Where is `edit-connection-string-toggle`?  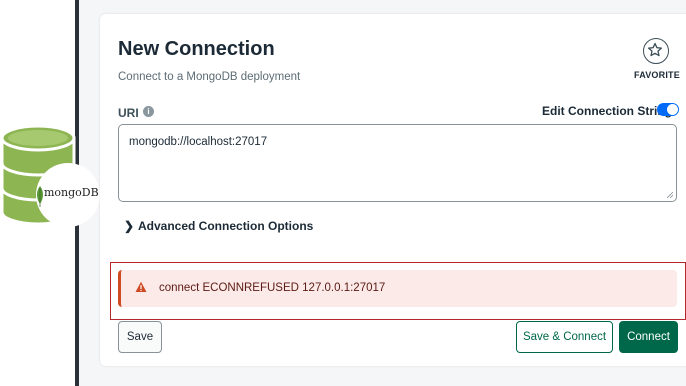
edit-connection-string-toggle is located at coordinates (668, 109).